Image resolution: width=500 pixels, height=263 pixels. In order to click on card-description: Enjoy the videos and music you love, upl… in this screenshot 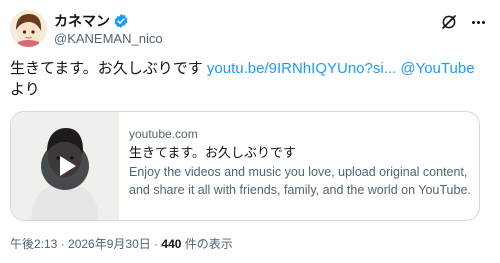, I will do `click(300, 181)`.